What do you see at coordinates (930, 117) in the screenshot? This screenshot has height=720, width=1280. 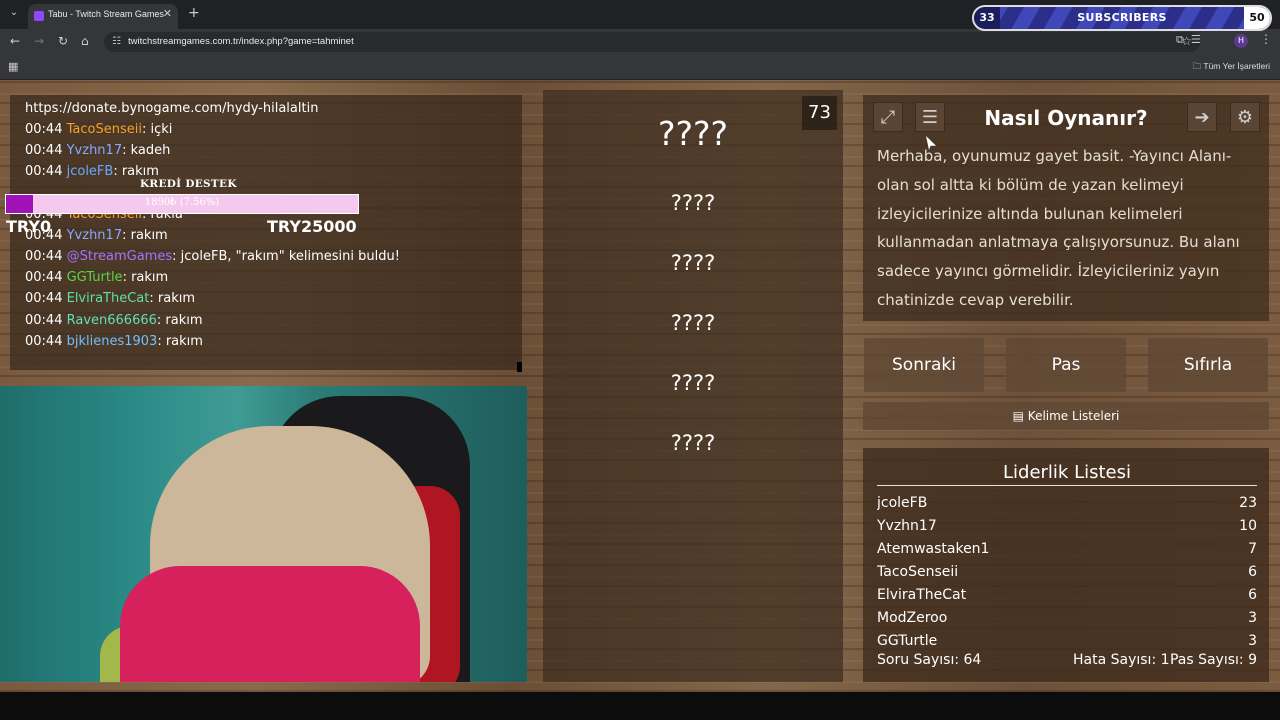 I see `document-icon: ☰` at bounding box center [930, 117].